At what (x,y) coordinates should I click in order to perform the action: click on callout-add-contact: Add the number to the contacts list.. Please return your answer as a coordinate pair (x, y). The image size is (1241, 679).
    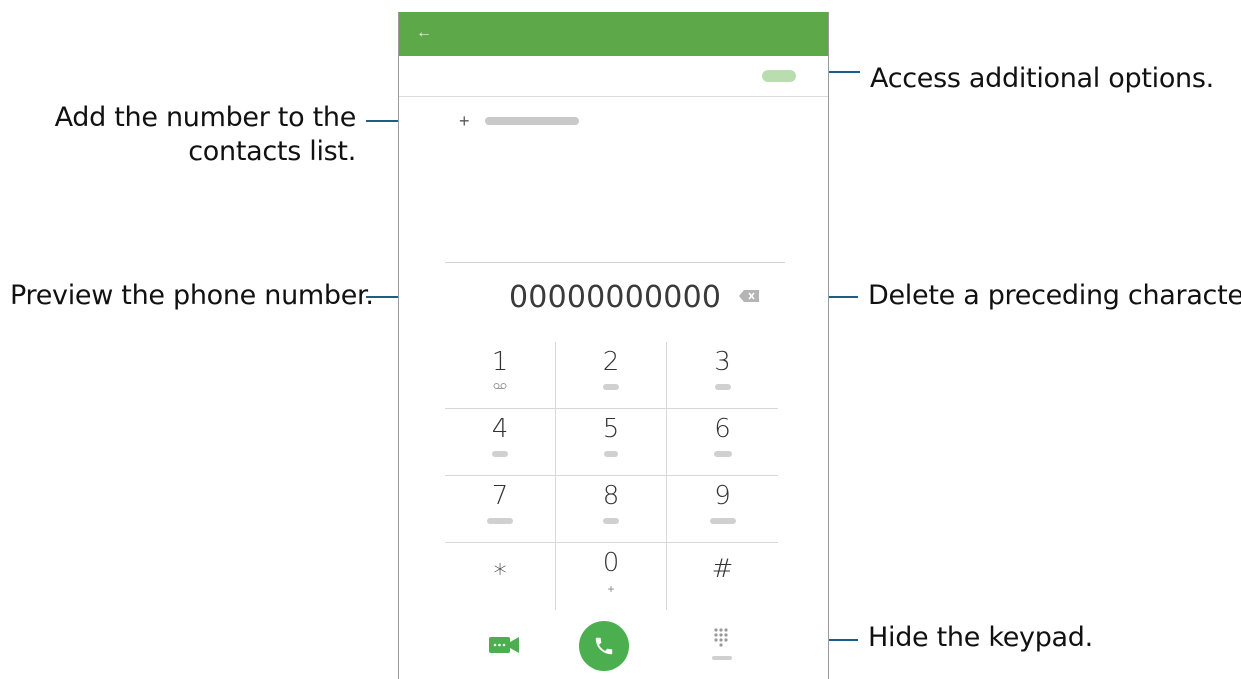
    Looking at the image, I should click on (198, 135).